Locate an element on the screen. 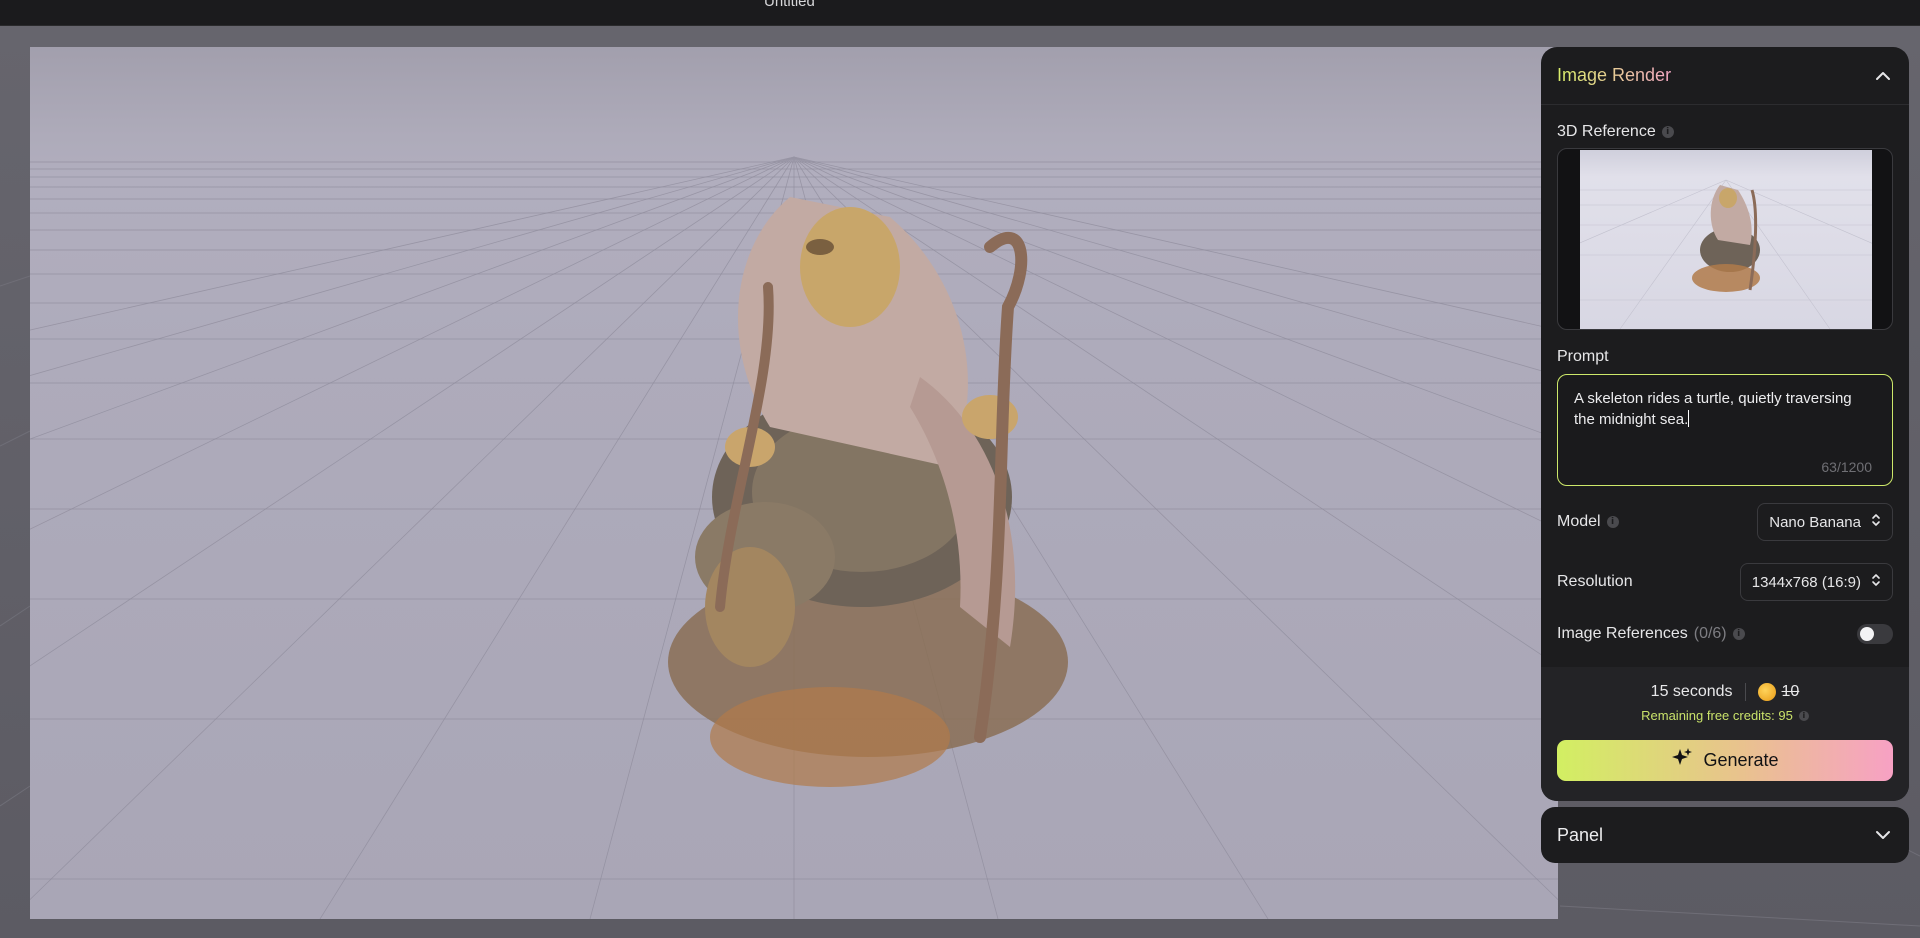 This screenshot has height=938, width=1920. model-row: Model i Nano Banana is located at coordinates (1725, 522).